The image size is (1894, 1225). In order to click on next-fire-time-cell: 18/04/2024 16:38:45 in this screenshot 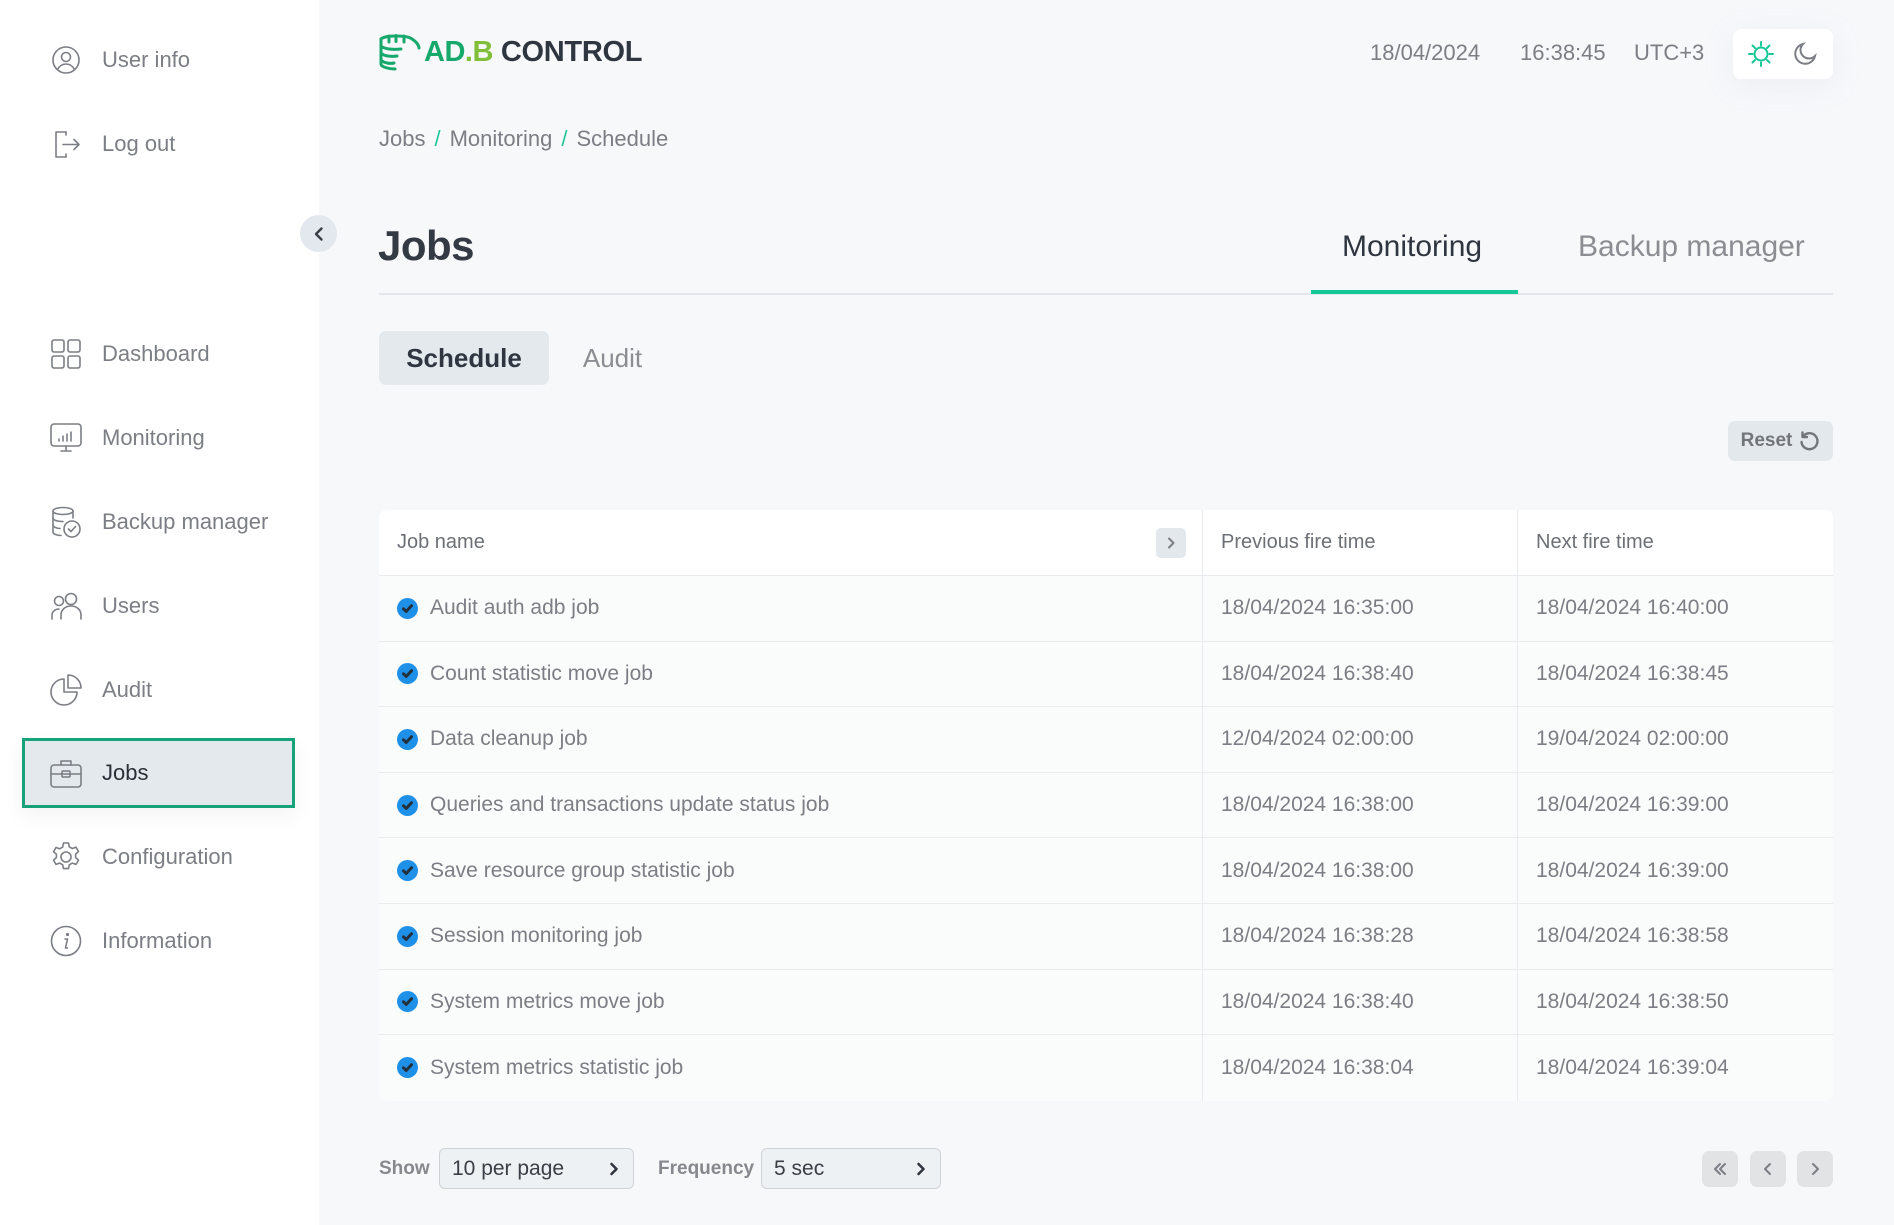, I will do `click(1675, 674)`.